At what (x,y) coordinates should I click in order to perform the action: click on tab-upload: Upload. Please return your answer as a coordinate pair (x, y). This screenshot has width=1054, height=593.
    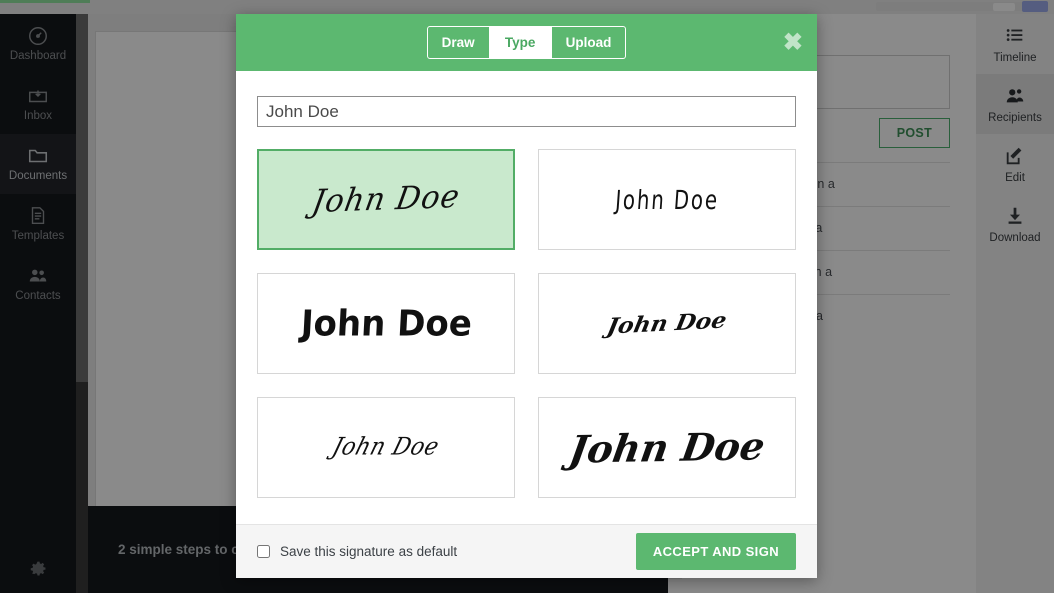
    Looking at the image, I should click on (589, 42).